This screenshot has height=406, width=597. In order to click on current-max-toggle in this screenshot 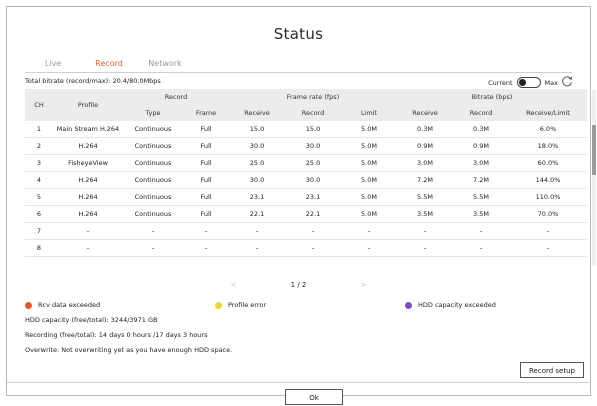, I will do `click(528, 82)`.